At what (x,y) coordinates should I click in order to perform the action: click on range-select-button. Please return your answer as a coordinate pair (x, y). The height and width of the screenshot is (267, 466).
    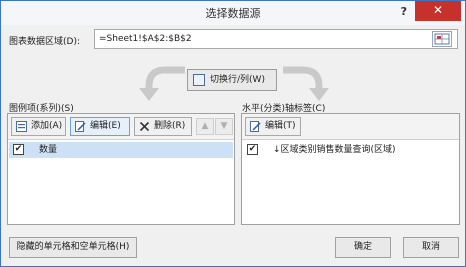
    Looking at the image, I should click on (442, 39).